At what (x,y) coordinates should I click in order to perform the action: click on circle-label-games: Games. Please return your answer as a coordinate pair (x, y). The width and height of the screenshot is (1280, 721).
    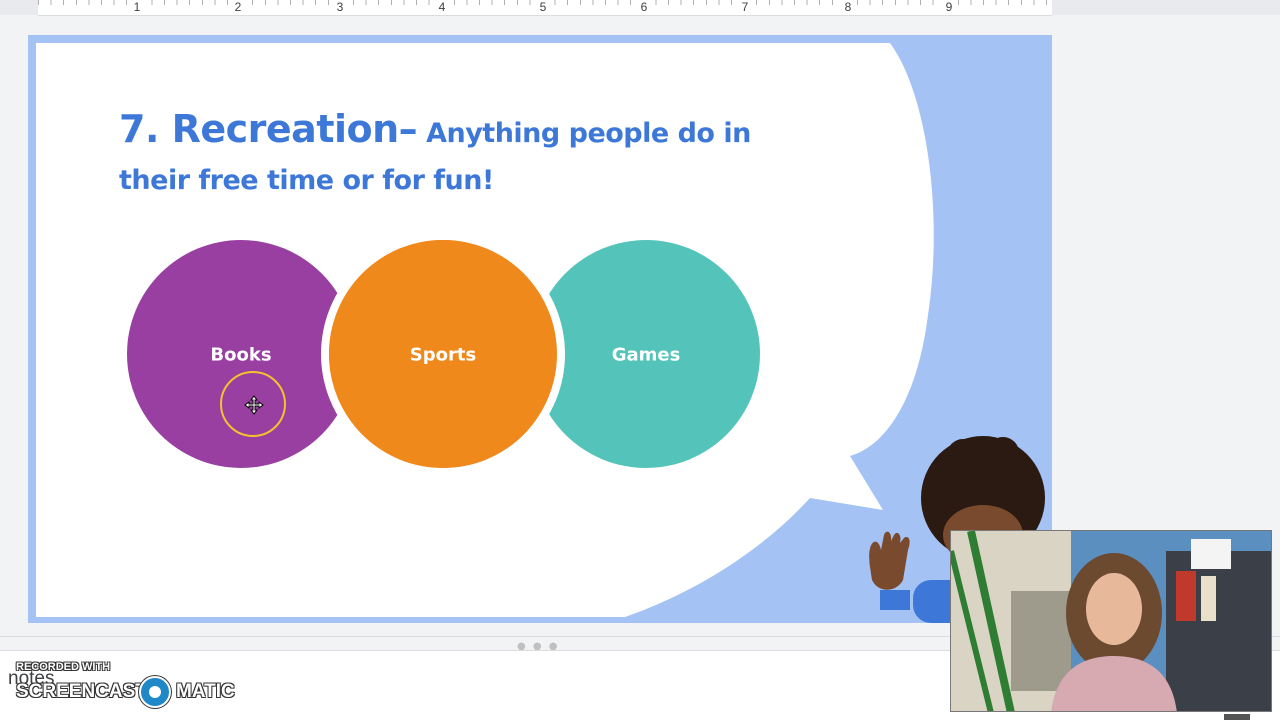
    Looking at the image, I should click on (646, 355).